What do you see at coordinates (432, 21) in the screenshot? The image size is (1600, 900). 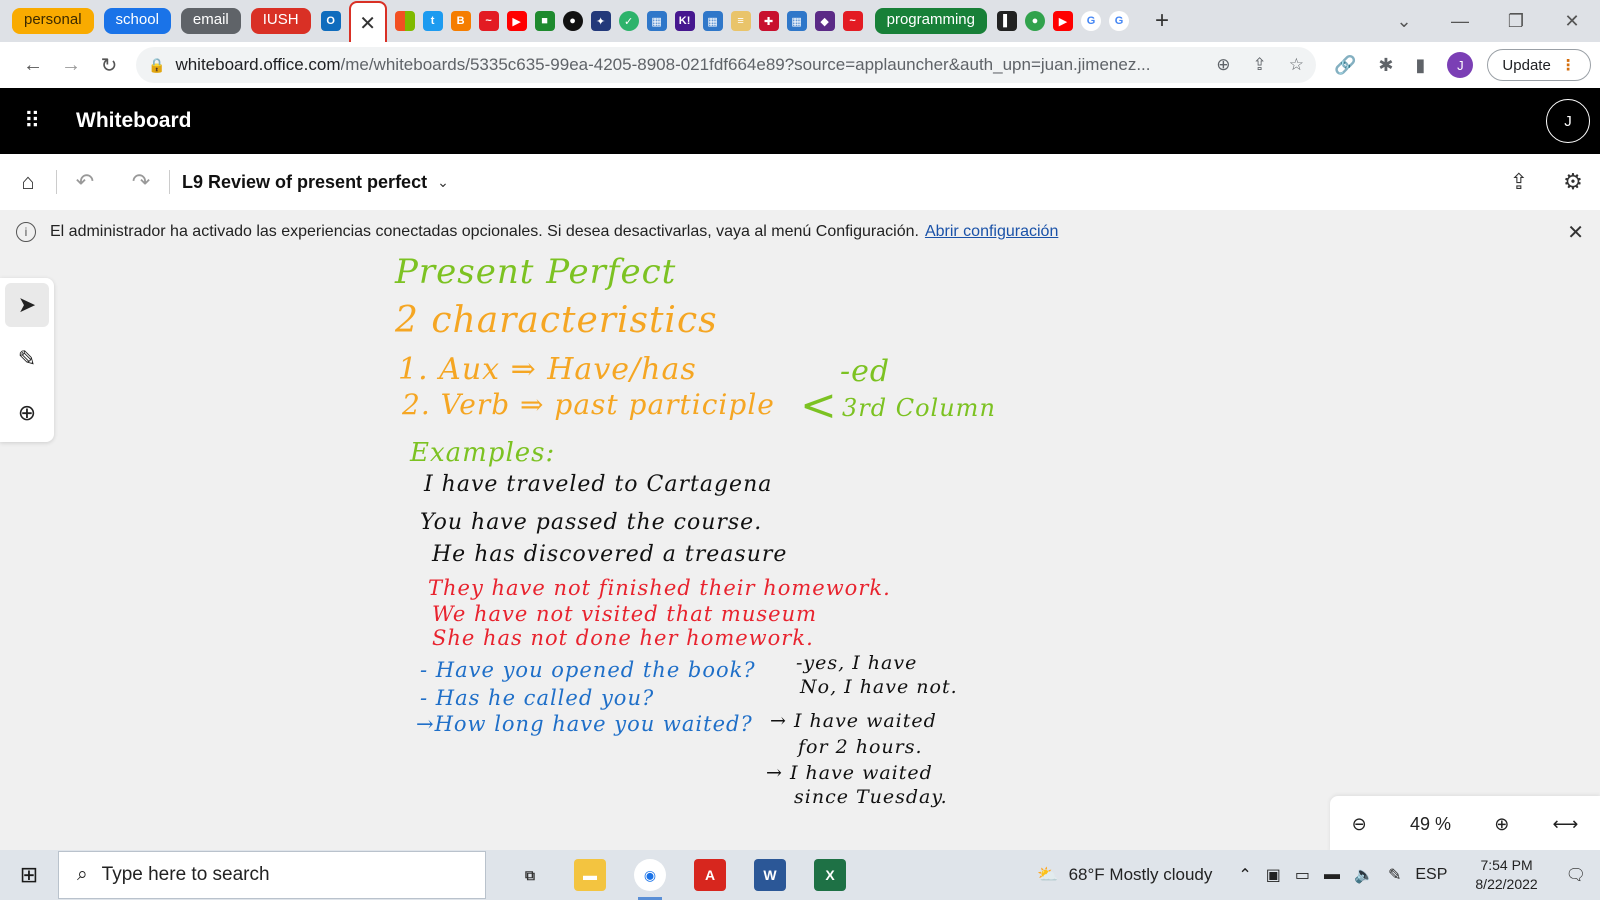 I see `twitter-tab-icon: t` at bounding box center [432, 21].